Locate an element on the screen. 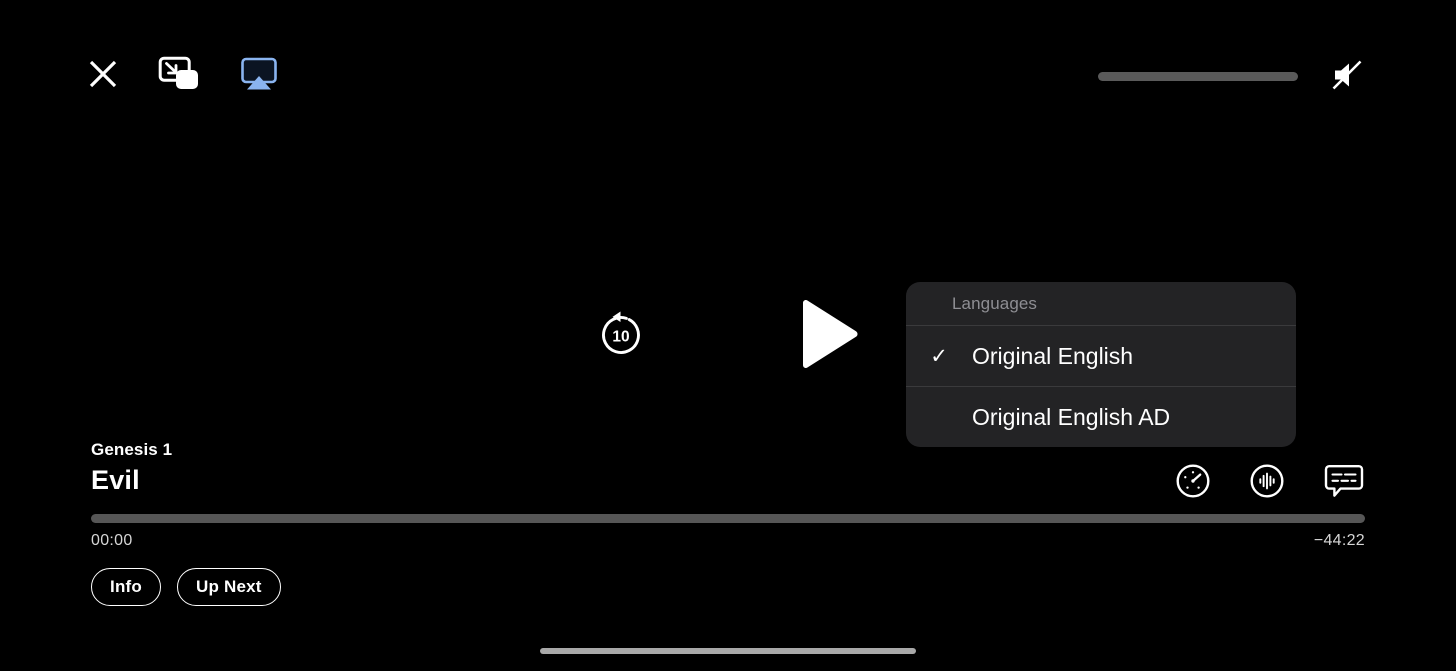 This screenshot has height=671, width=1456. pill-button-row: Info Up Next is located at coordinates (186, 587).